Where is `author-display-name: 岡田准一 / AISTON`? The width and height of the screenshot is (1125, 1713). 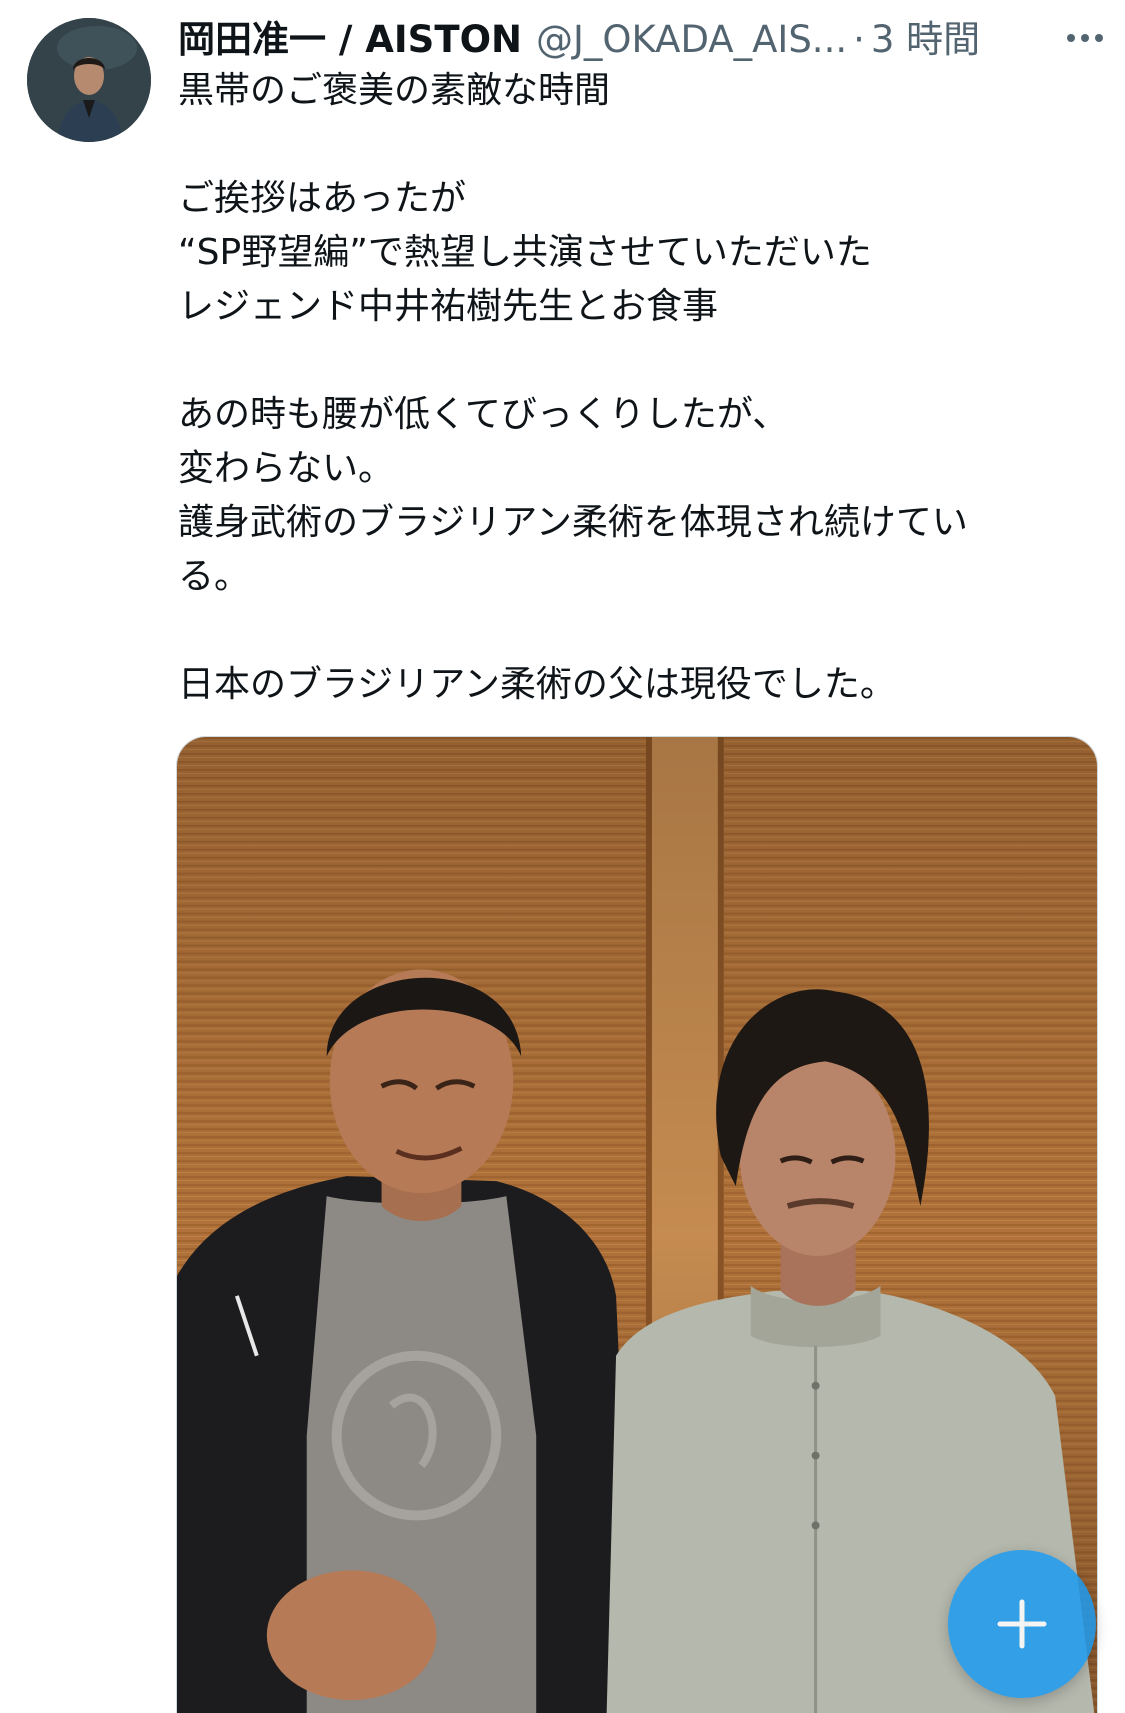 author-display-name: 岡田准一 / AISTON is located at coordinates (350, 40).